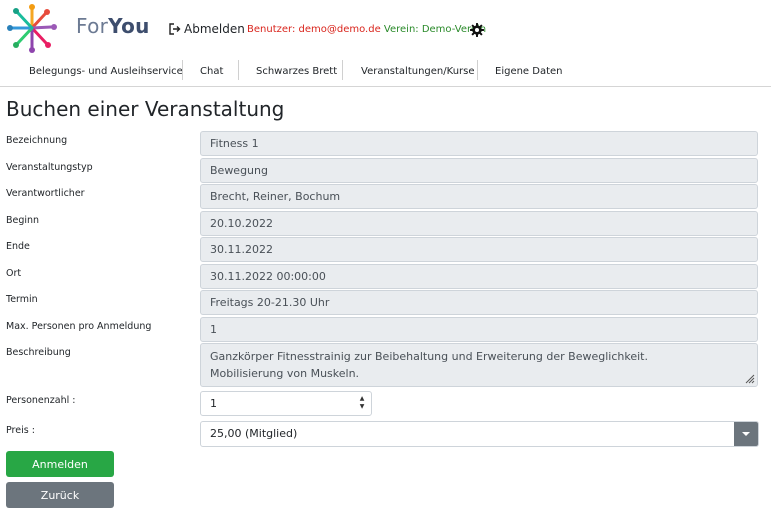 The image size is (771, 513). I want to click on spinner-arrows-icon: ▲ ▼, so click(362, 403).